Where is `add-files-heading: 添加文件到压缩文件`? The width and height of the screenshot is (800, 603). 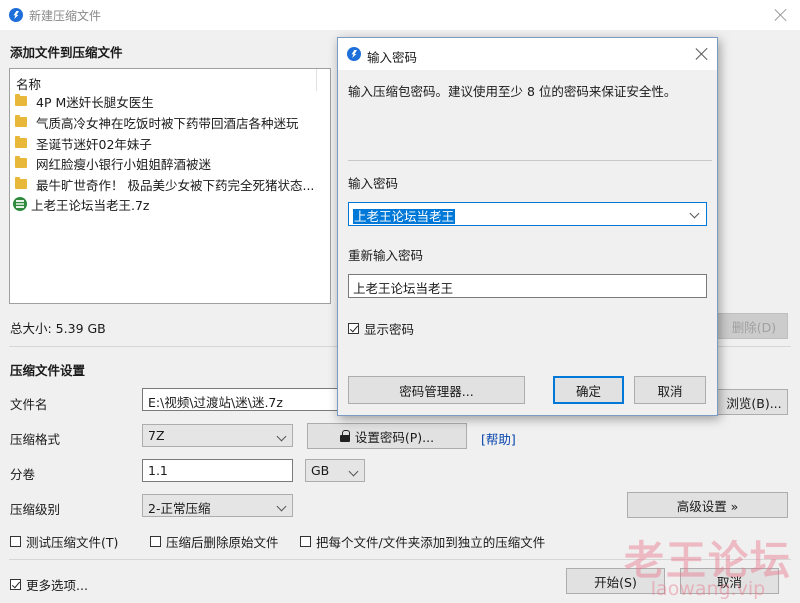 add-files-heading: 添加文件到压缩文件 is located at coordinates (66, 52).